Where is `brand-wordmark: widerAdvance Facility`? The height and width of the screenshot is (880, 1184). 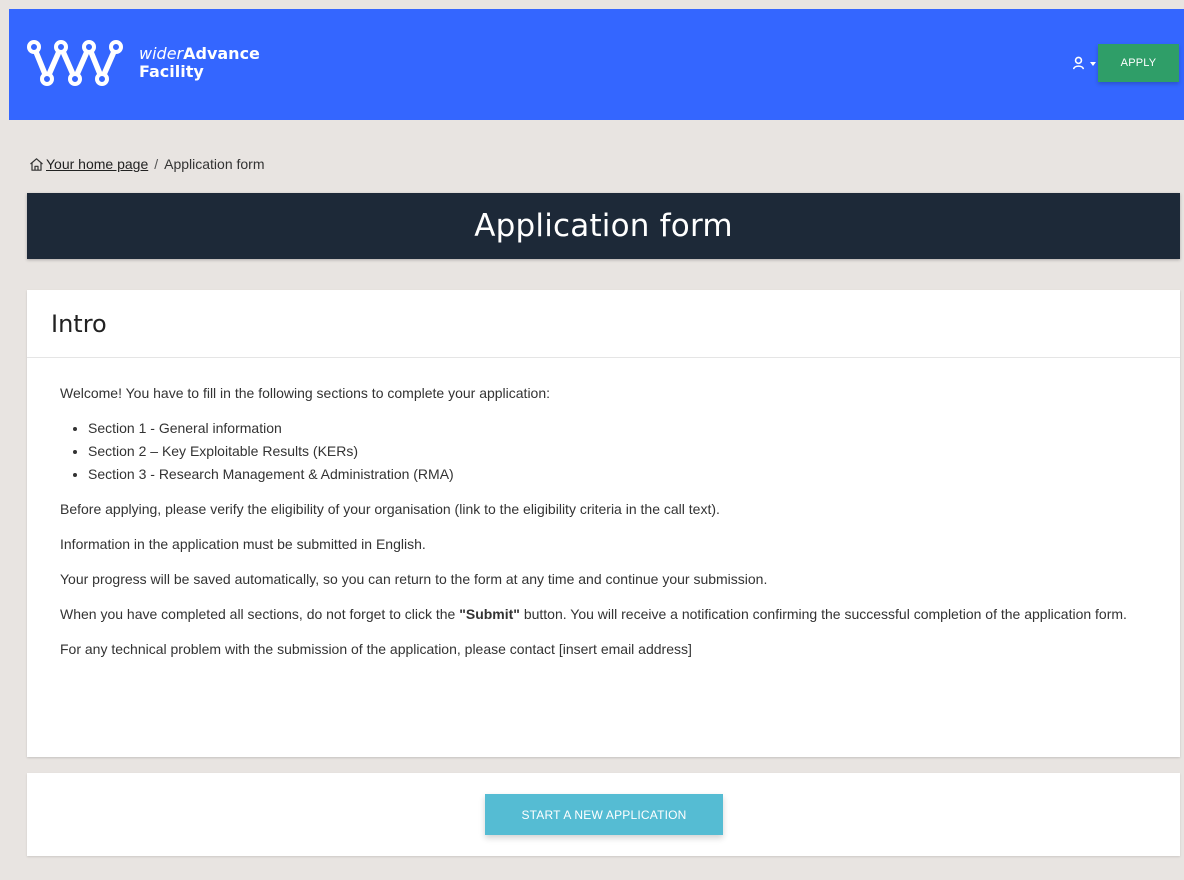
brand-wordmark: widerAdvance Facility is located at coordinates (199, 63).